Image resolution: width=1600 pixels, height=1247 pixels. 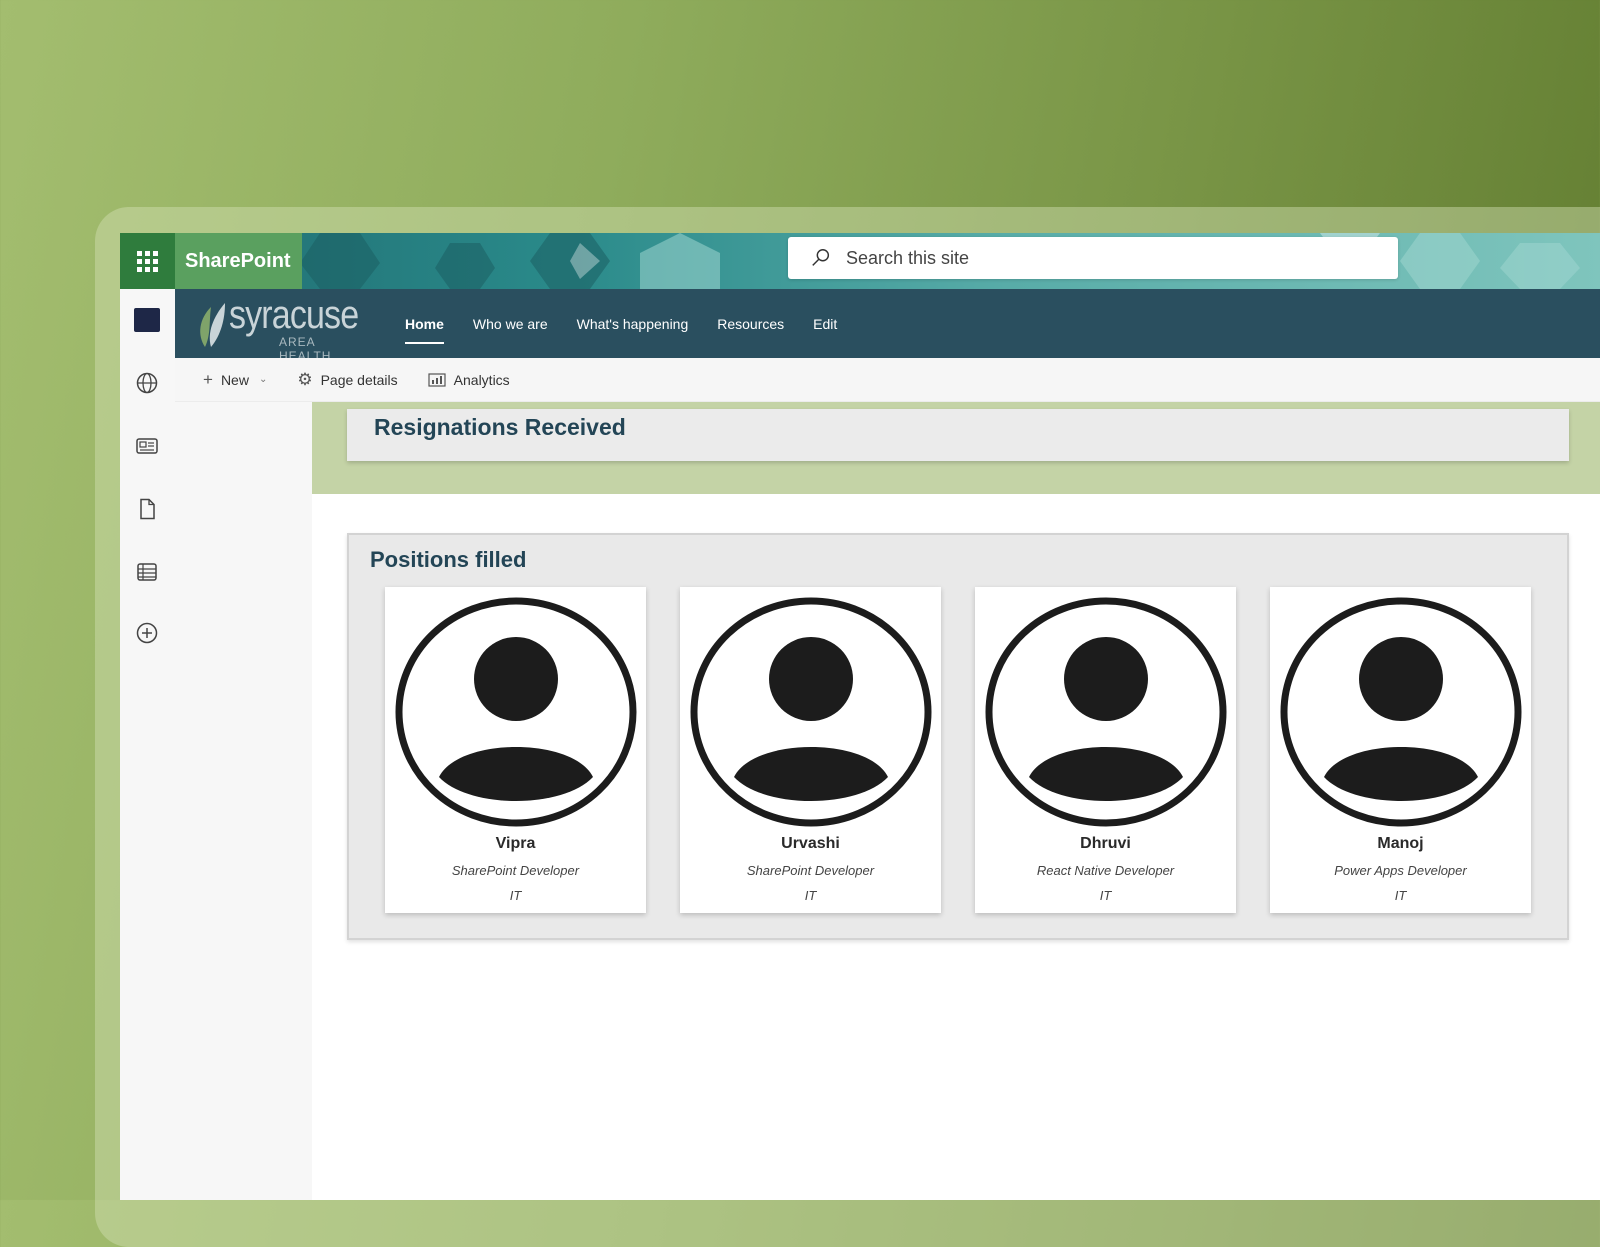 I want to click on new-button: + New ⌄, so click(x=235, y=380).